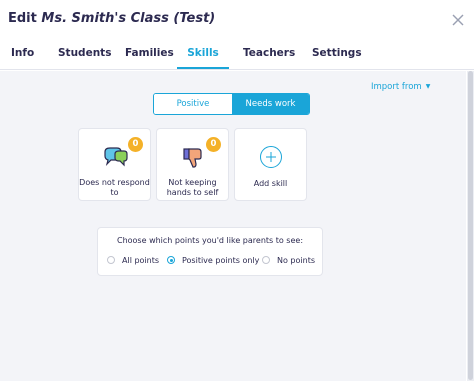 This screenshot has width=474, height=381. Describe the element at coordinates (221, 260) in the screenshot. I see `radio-label: Positive points only` at that location.